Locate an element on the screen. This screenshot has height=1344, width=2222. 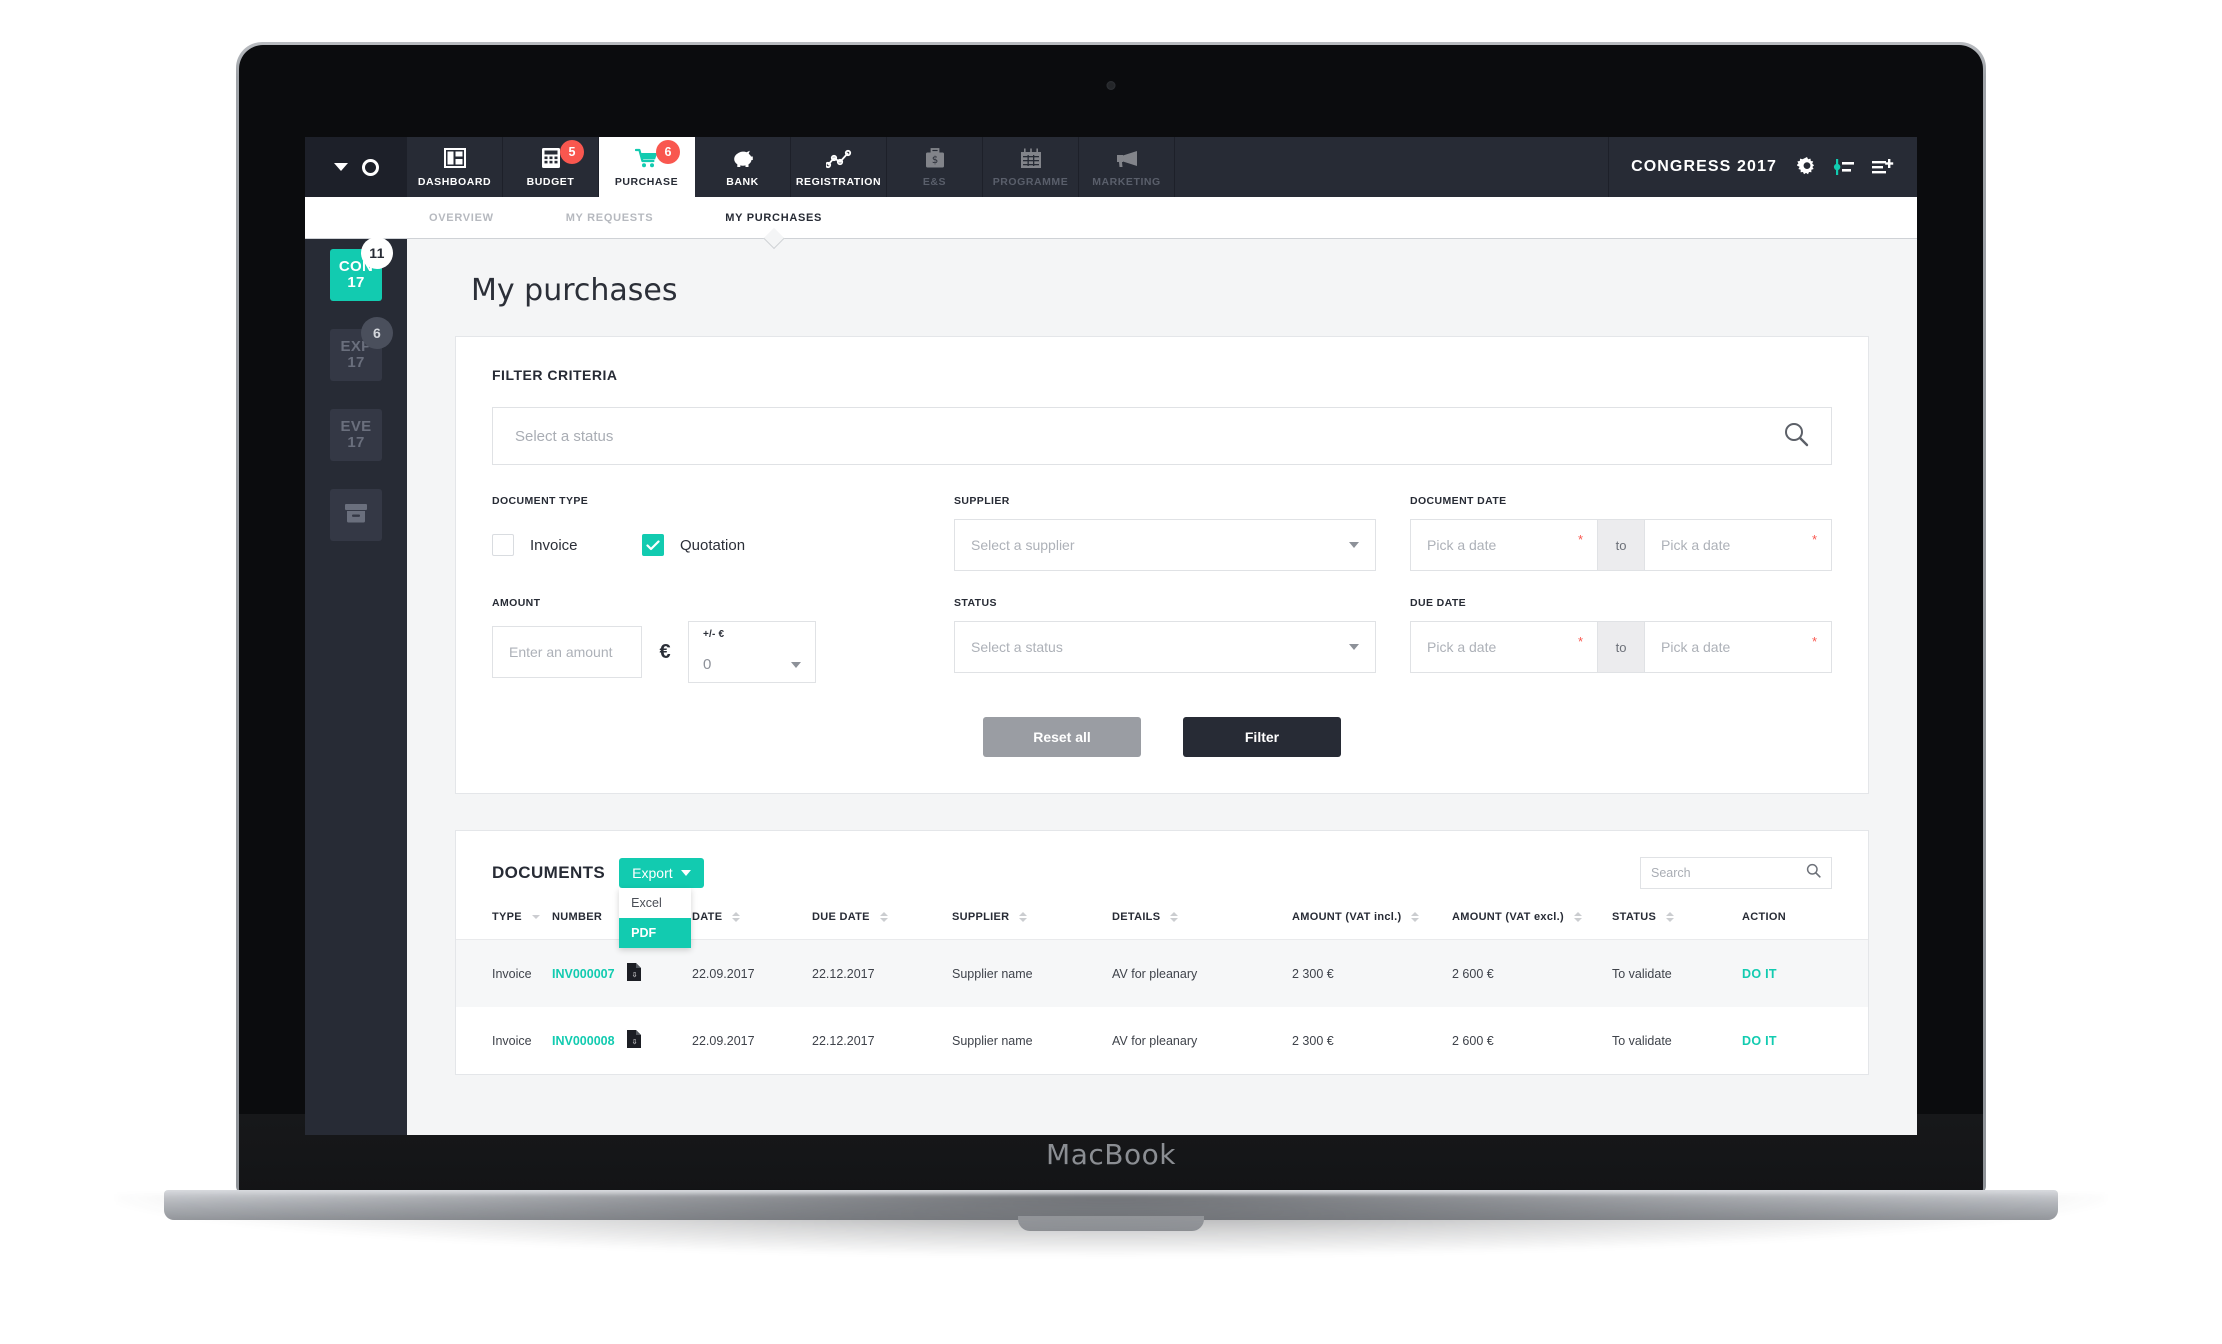
cell-status: To validate is located at coordinates (1642, 1040).